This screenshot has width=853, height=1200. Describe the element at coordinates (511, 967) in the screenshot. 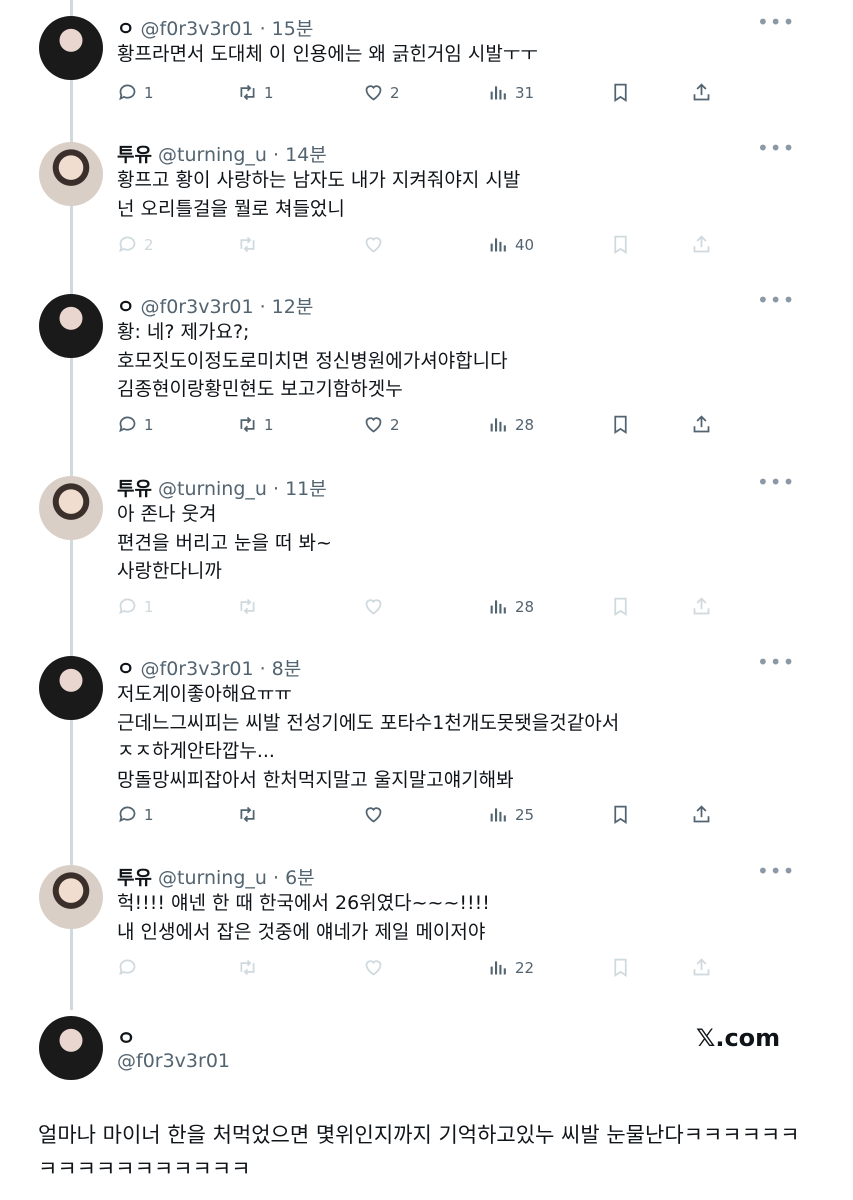

I see `views-button: 22` at that location.